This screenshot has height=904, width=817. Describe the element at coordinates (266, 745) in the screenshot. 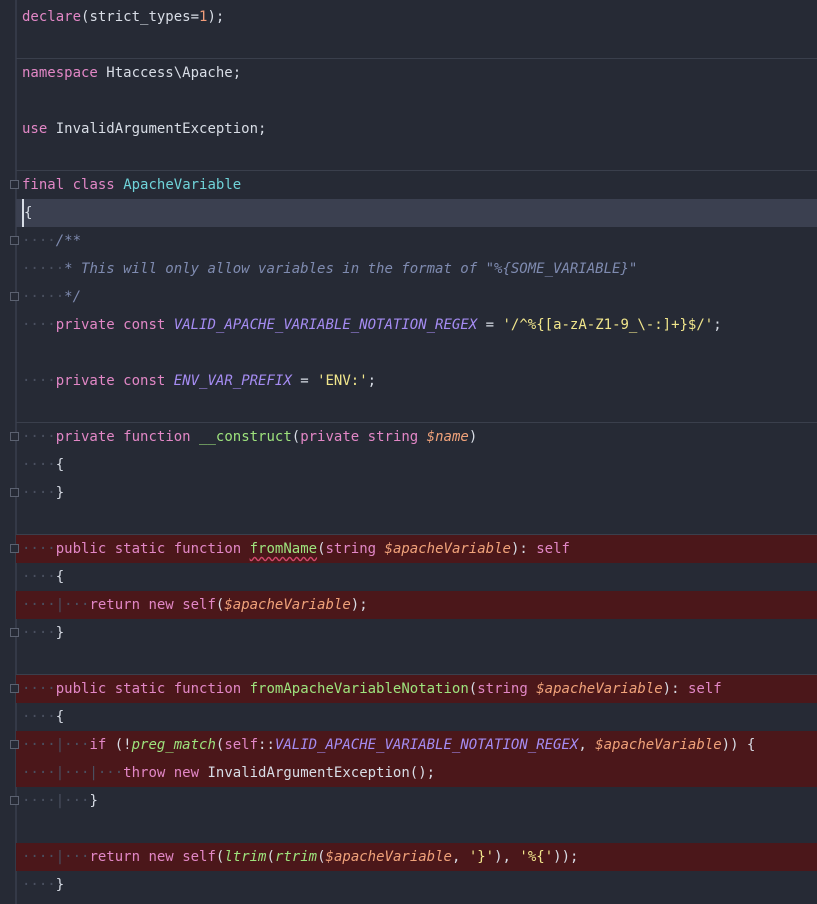

I see `text-token: ::` at that location.